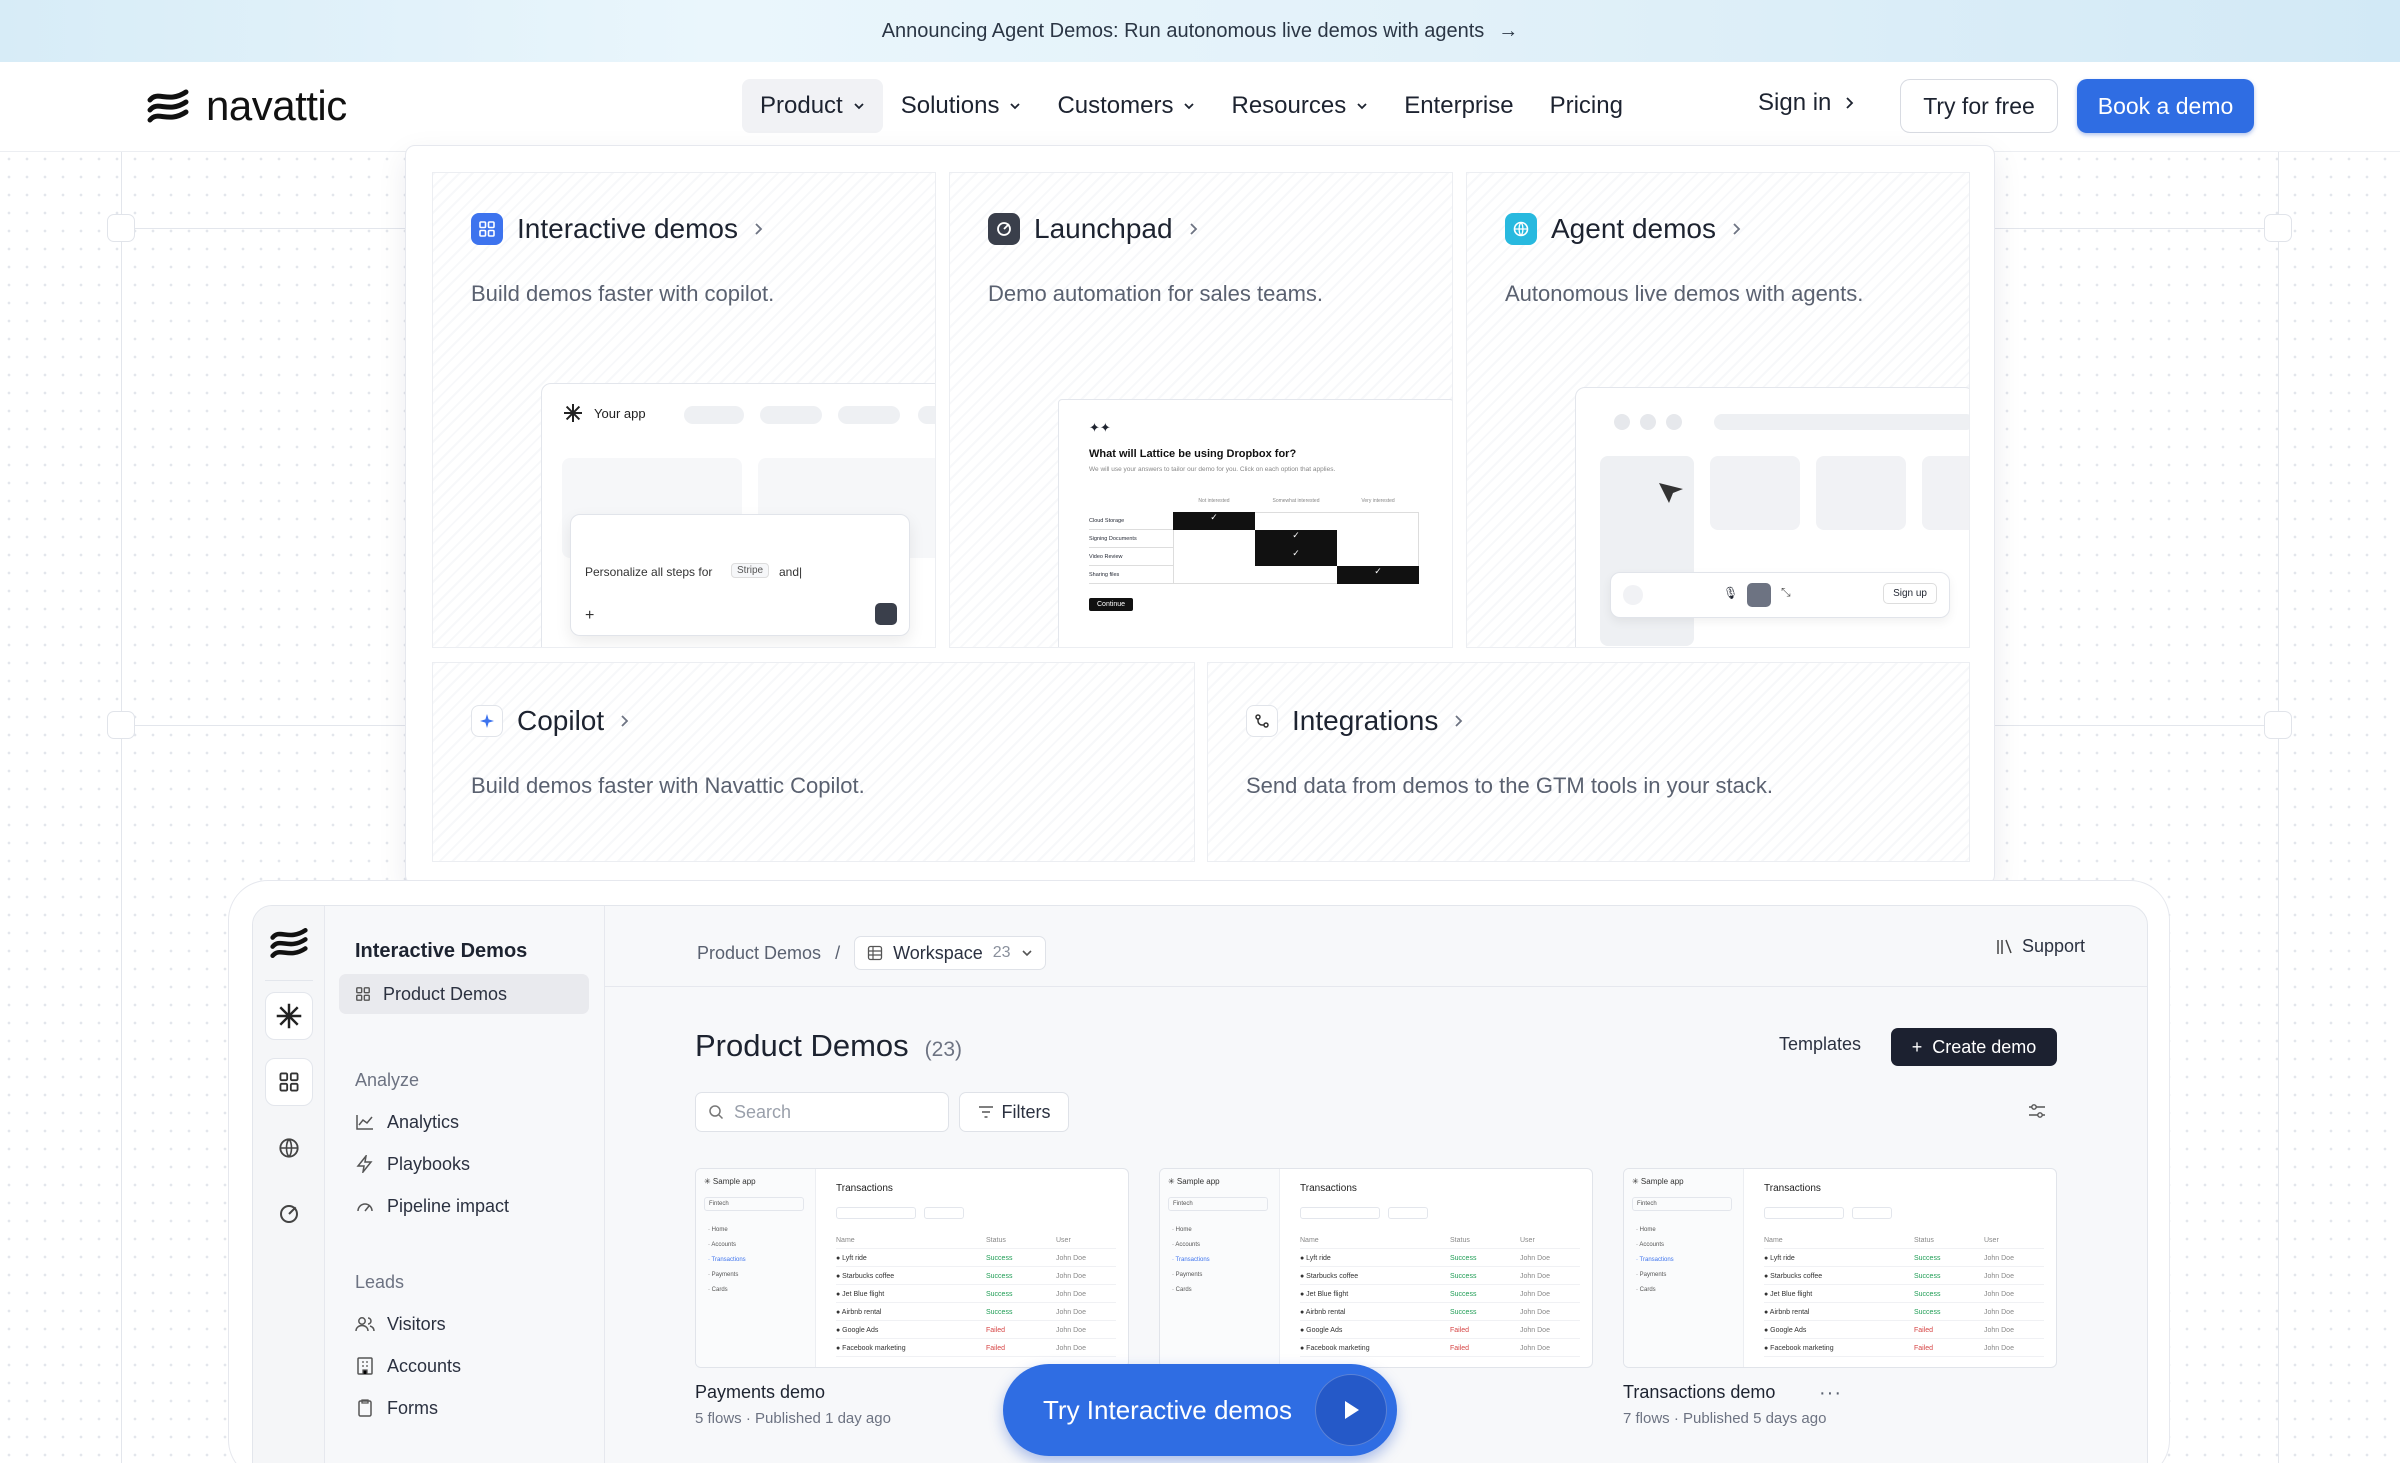 Image resolution: width=2400 pixels, height=1463 pixels. I want to click on menu-product: Product, so click(812, 106).